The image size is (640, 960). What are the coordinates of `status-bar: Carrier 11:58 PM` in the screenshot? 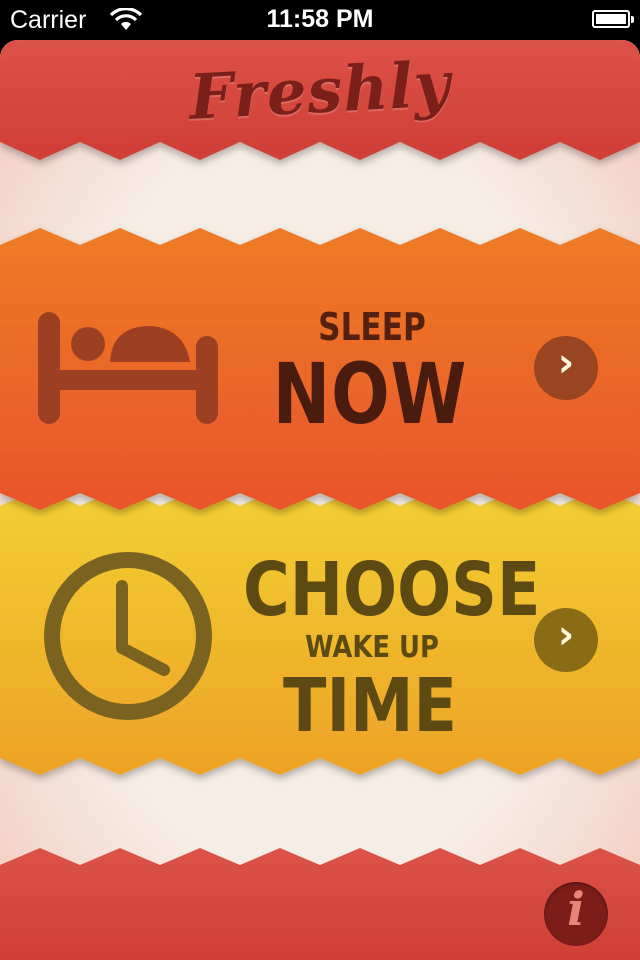 It's located at (320, 20).